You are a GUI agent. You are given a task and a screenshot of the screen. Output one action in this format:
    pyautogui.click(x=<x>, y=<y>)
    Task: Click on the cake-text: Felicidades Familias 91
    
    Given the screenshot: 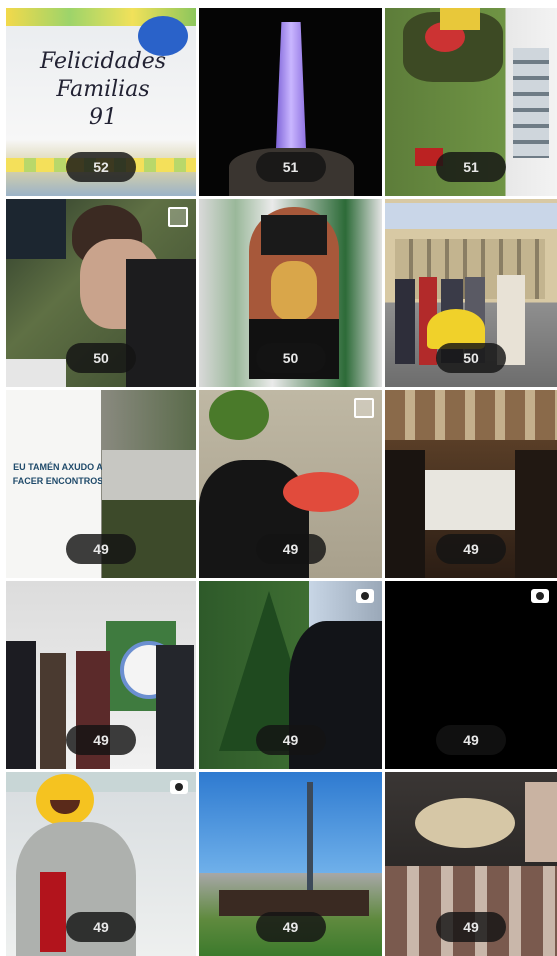 What is the action you would take?
    pyautogui.click(x=103, y=89)
    